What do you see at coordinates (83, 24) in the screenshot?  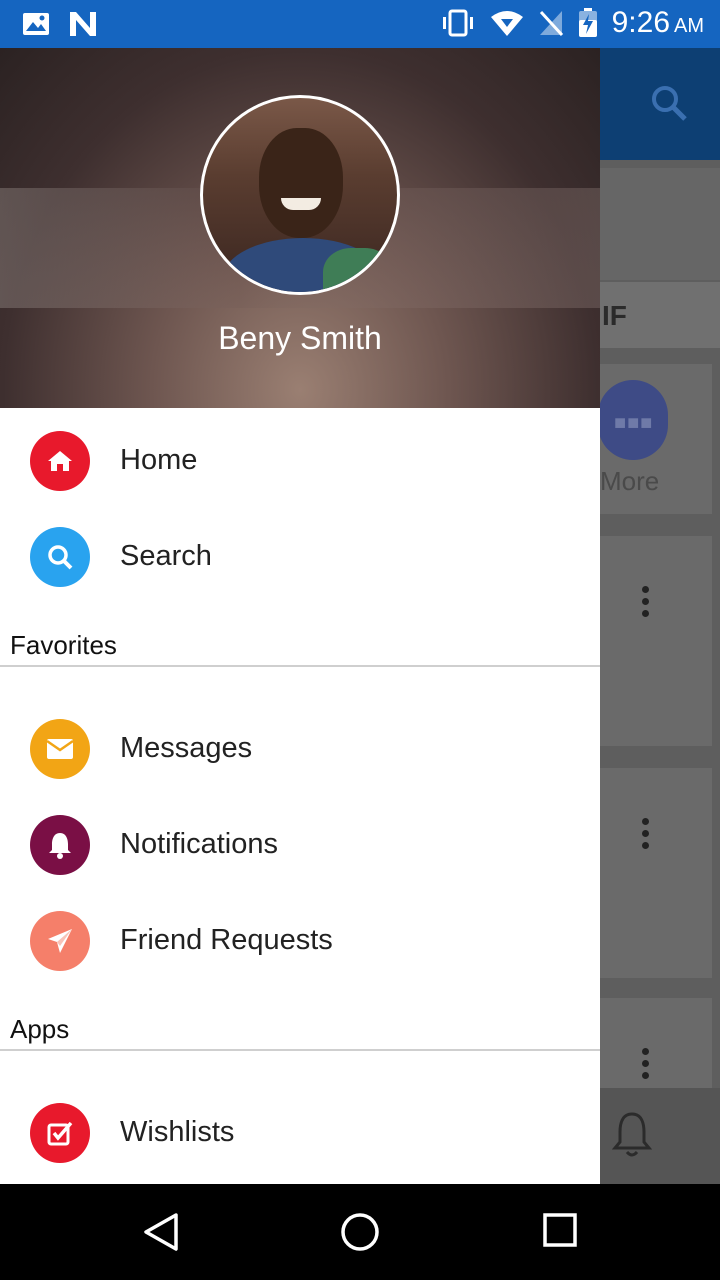 I see `n-app-icon` at bounding box center [83, 24].